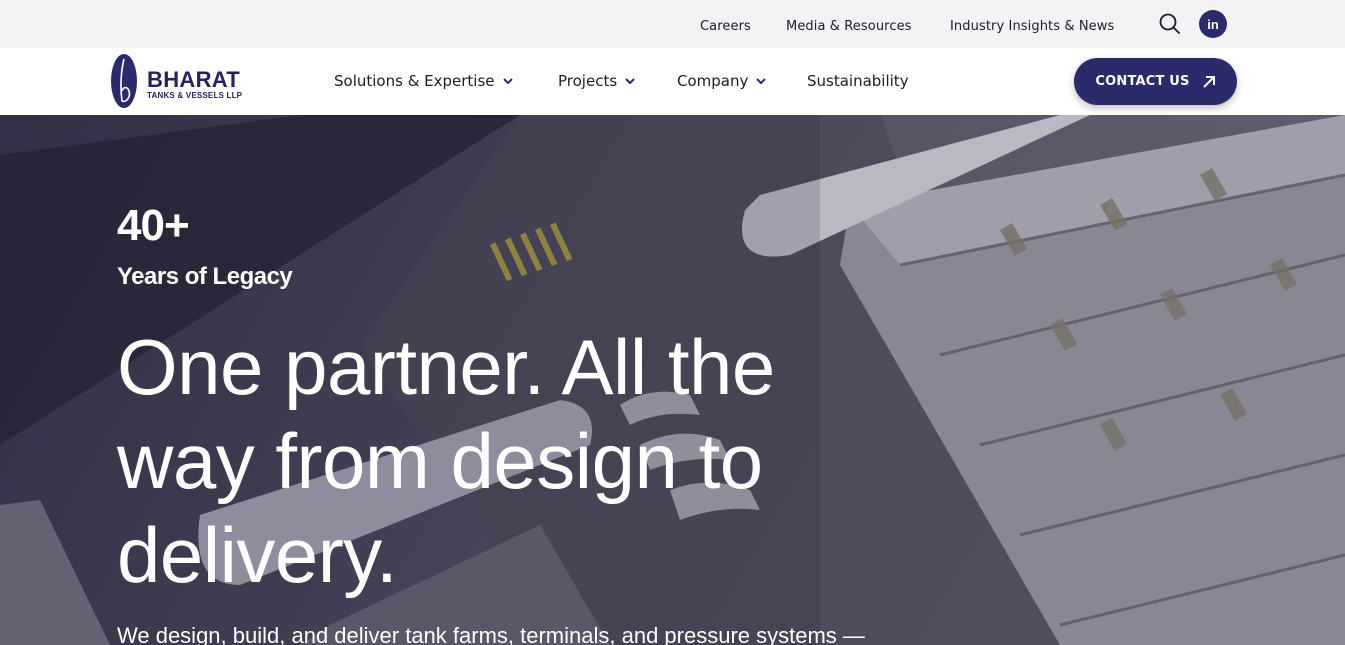 The width and height of the screenshot is (1345, 645). Describe the element at coordinates (194, 79) in the screenshot. I see `brand-name: BHARAT` at that location.